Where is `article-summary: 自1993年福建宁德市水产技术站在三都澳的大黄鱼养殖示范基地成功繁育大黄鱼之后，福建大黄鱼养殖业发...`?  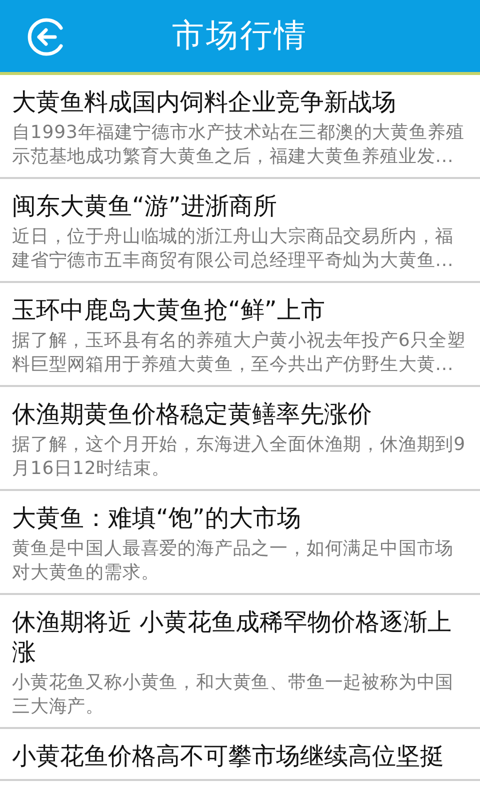 article-summary: 自1993年福建宁德市水产技术站在三都澳的大黄鱼养殖示范基地成功繁育大黄鱼之后，福建大黄鱼养殖业发... is located at coordinates (239, 145).